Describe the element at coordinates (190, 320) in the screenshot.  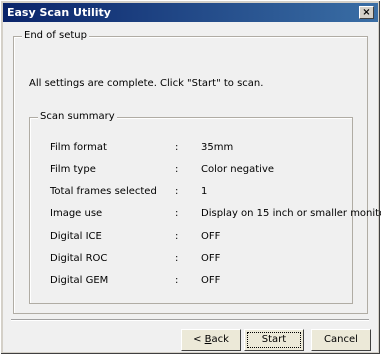
I see `button-divider` at that location.